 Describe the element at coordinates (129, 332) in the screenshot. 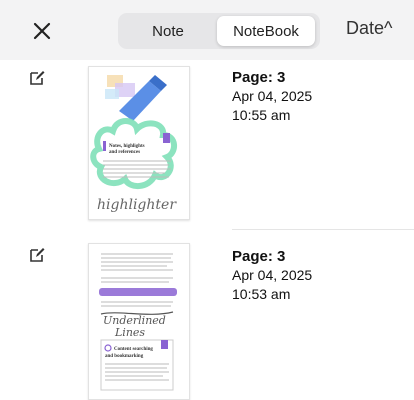

I see `svg-text: Lines` at that location.